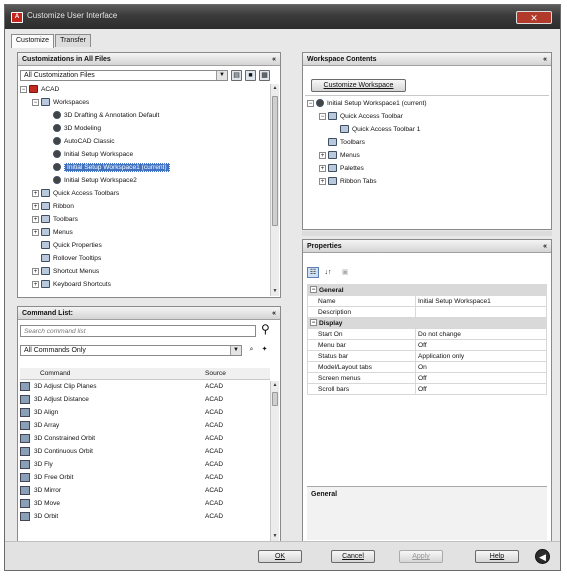 Image resolution: width=567 pixels, height=578 pixels. Describe the element at coordinates (367, 104) in the screenshot. I see `tree-item: − Initial Setup Workspace1 (current)` at that location.